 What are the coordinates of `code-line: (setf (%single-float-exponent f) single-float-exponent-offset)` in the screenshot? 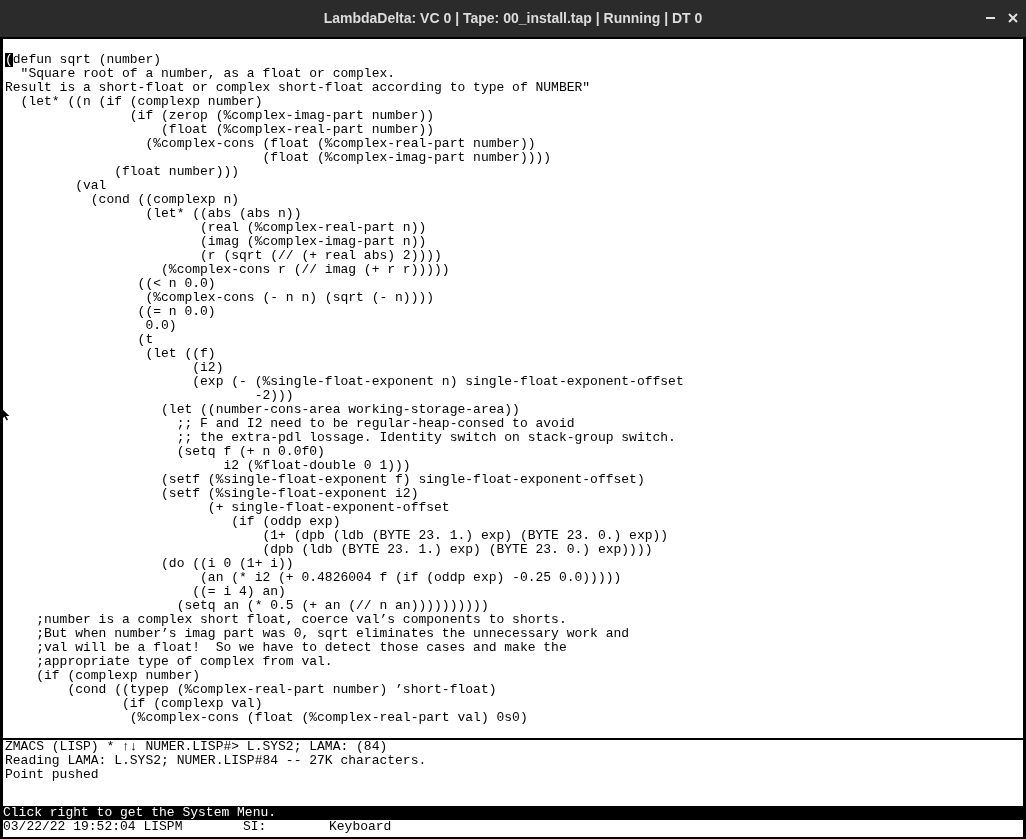 It's located at (402, 480).